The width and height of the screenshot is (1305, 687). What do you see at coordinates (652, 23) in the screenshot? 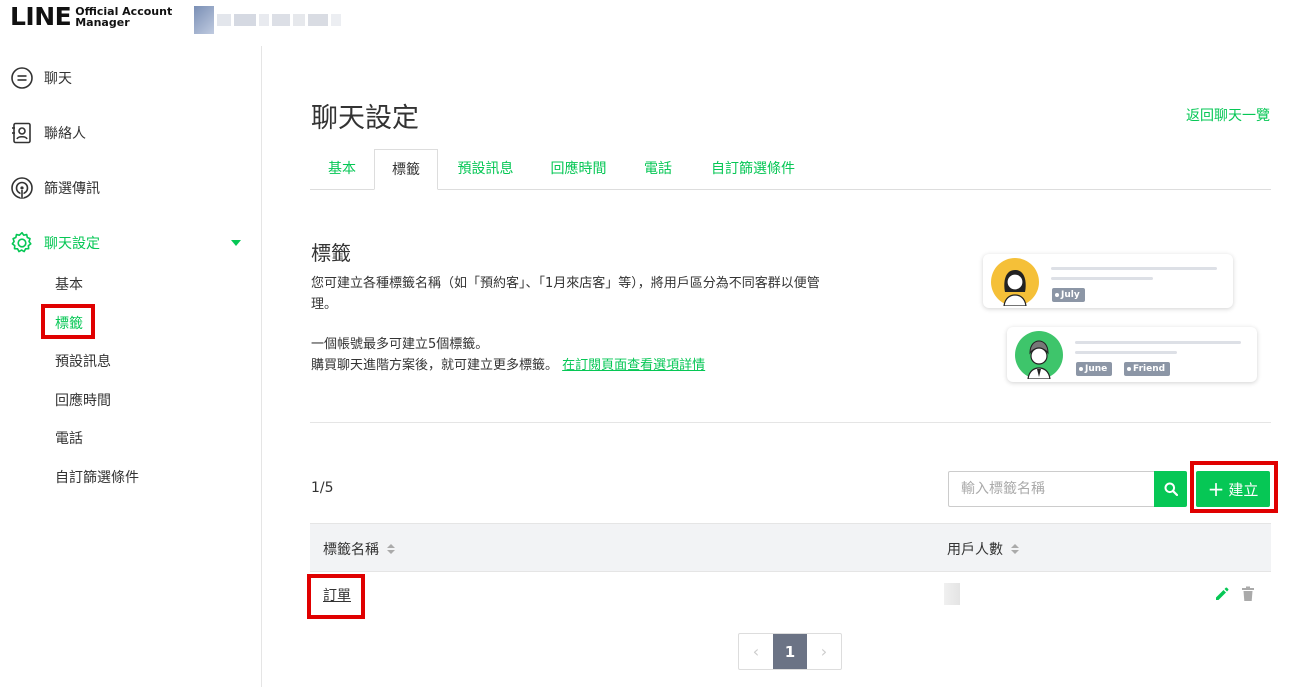
I see `top-bar: LINE Official Account Manager` at bounding box center [652, 23].